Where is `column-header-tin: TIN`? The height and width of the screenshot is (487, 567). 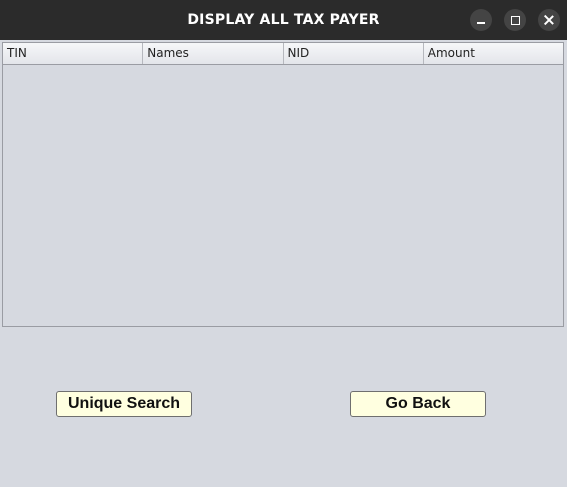 column-header-tin: TIN is located at coordinates (73, 53).